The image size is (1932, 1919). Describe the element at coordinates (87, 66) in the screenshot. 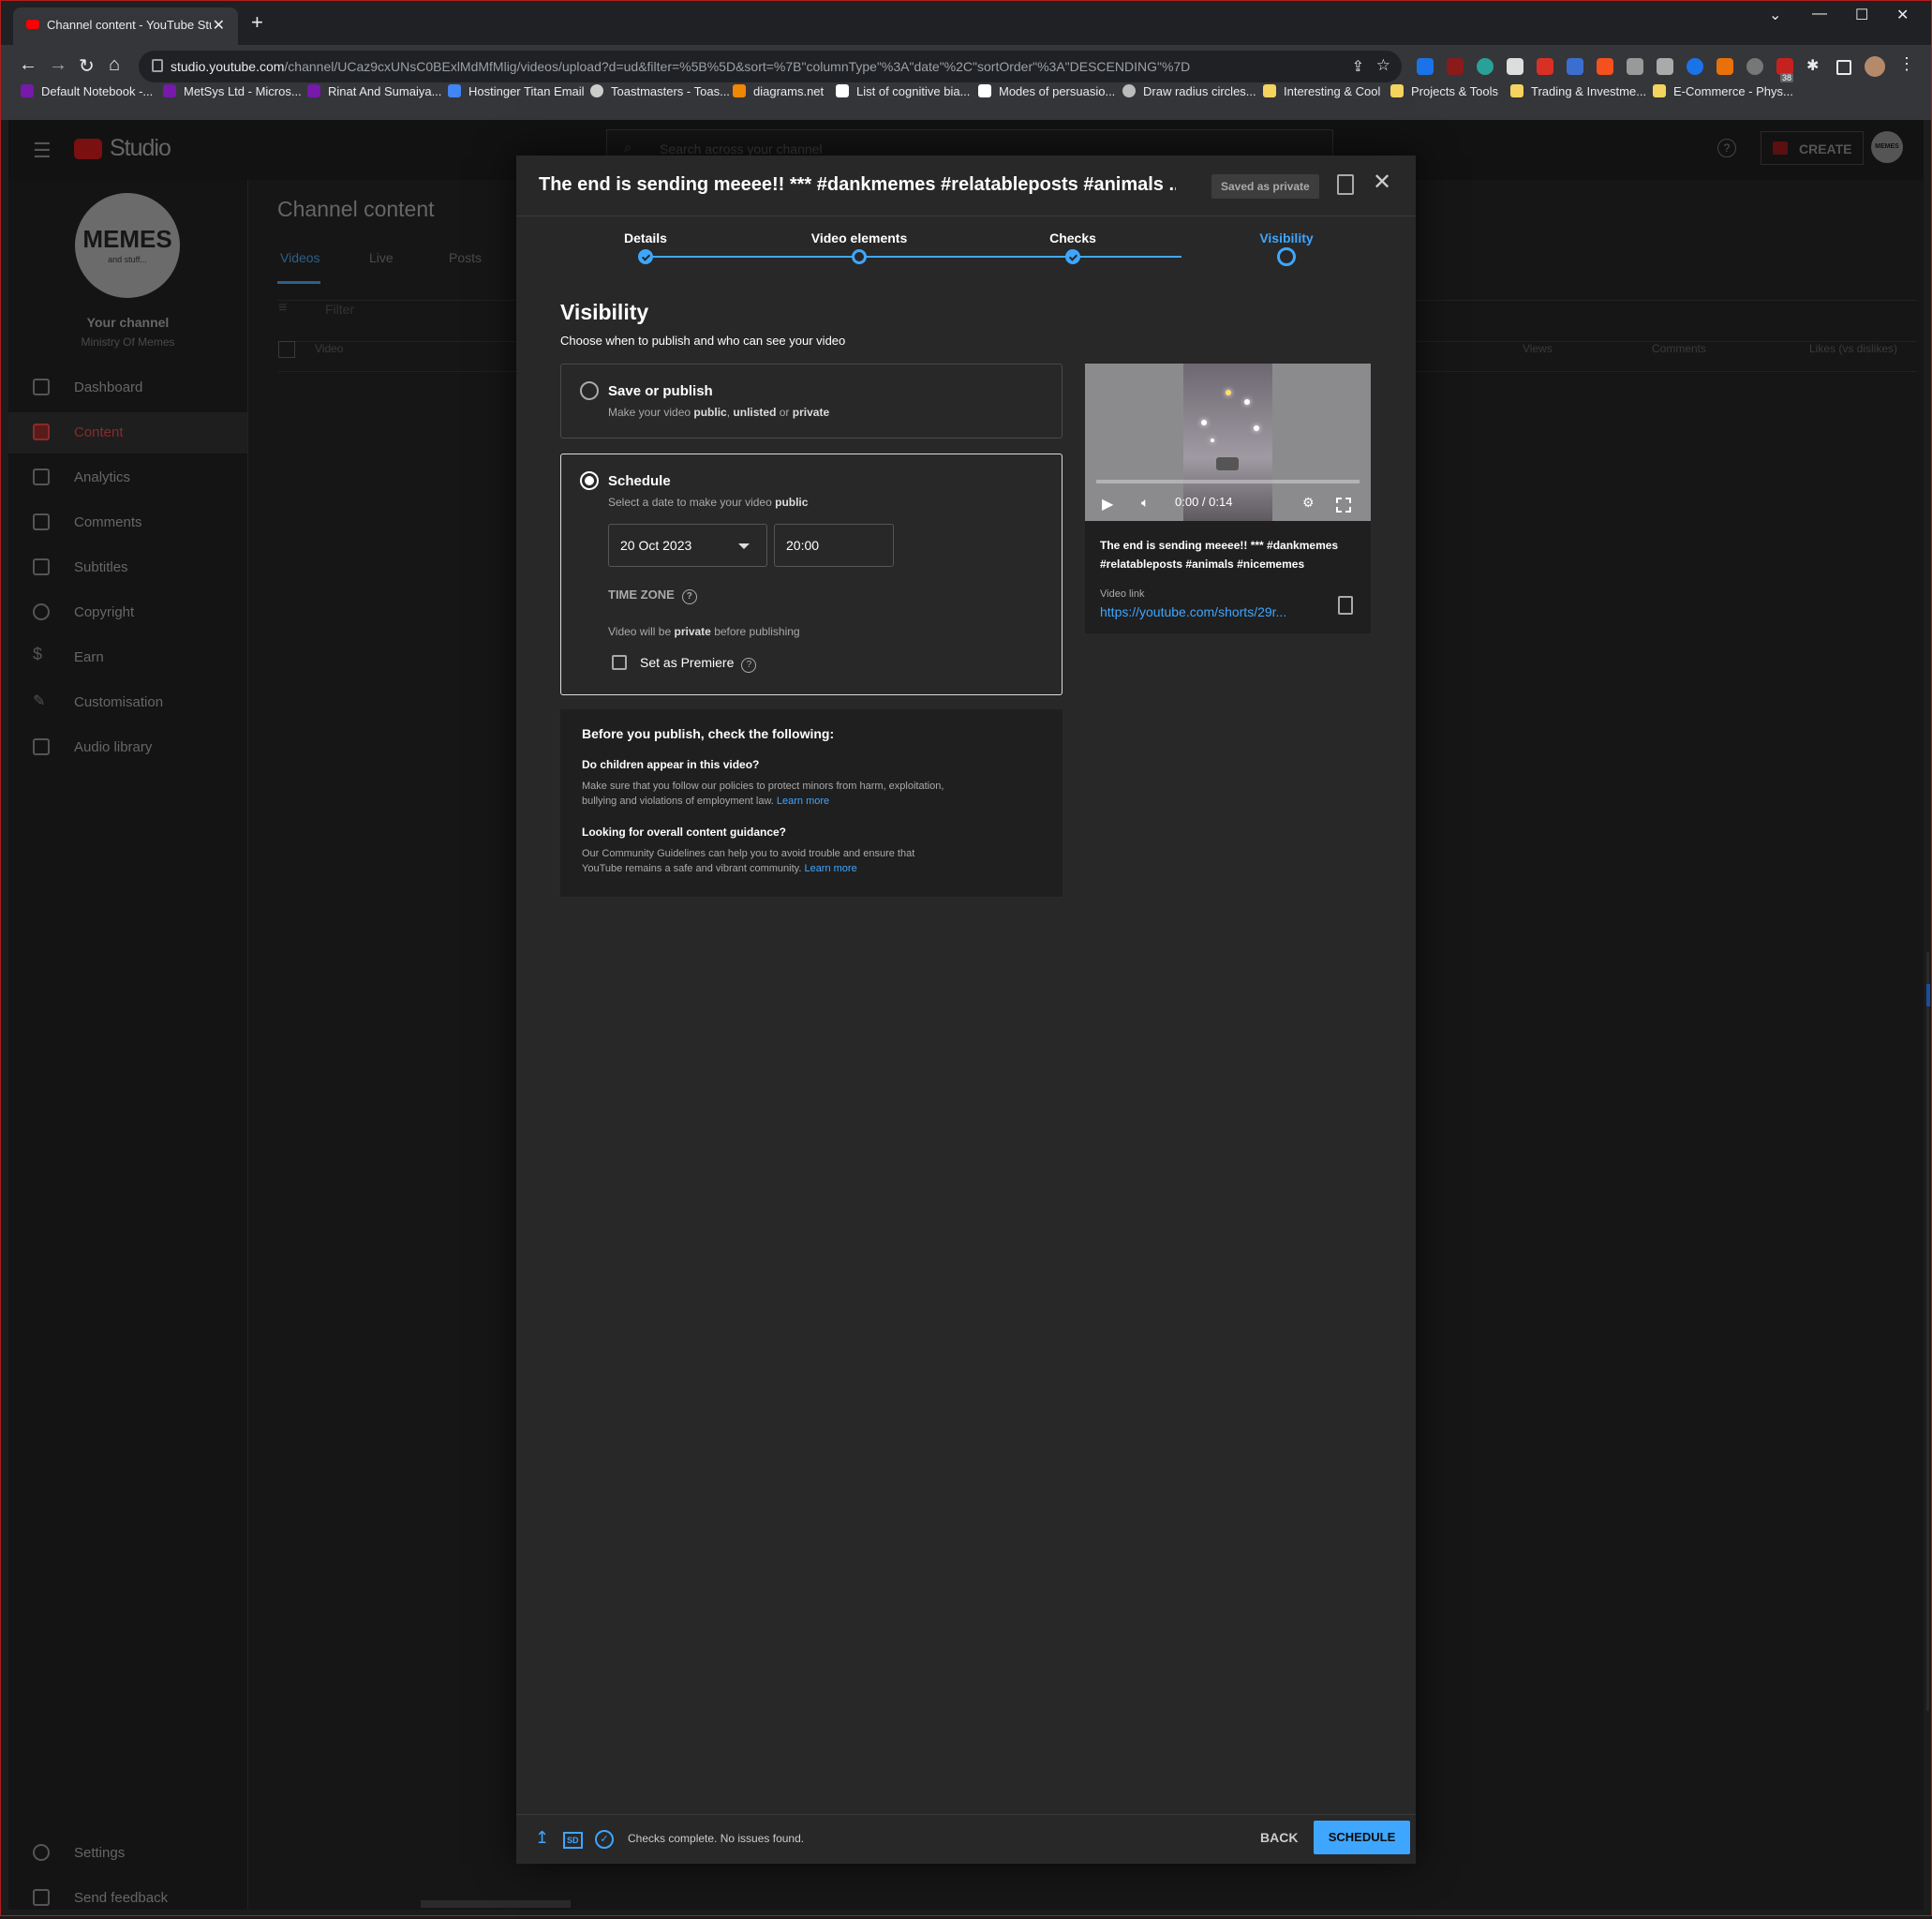

I see `reload-icon: ↻` at that location.